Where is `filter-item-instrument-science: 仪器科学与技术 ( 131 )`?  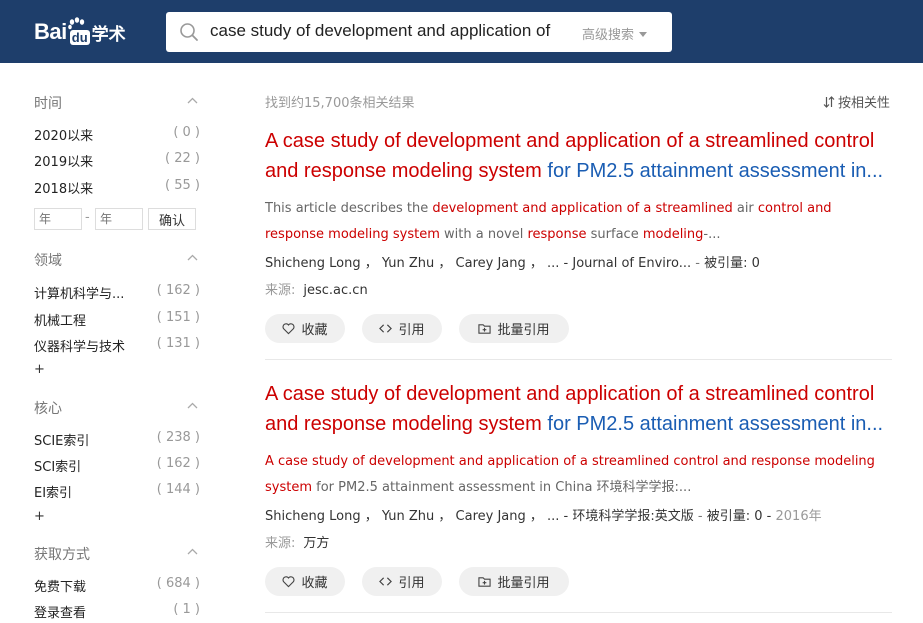 filter-item-instrument-science: 仪器科学与技术 ( 131 ) is located at coordinates (118, 346).